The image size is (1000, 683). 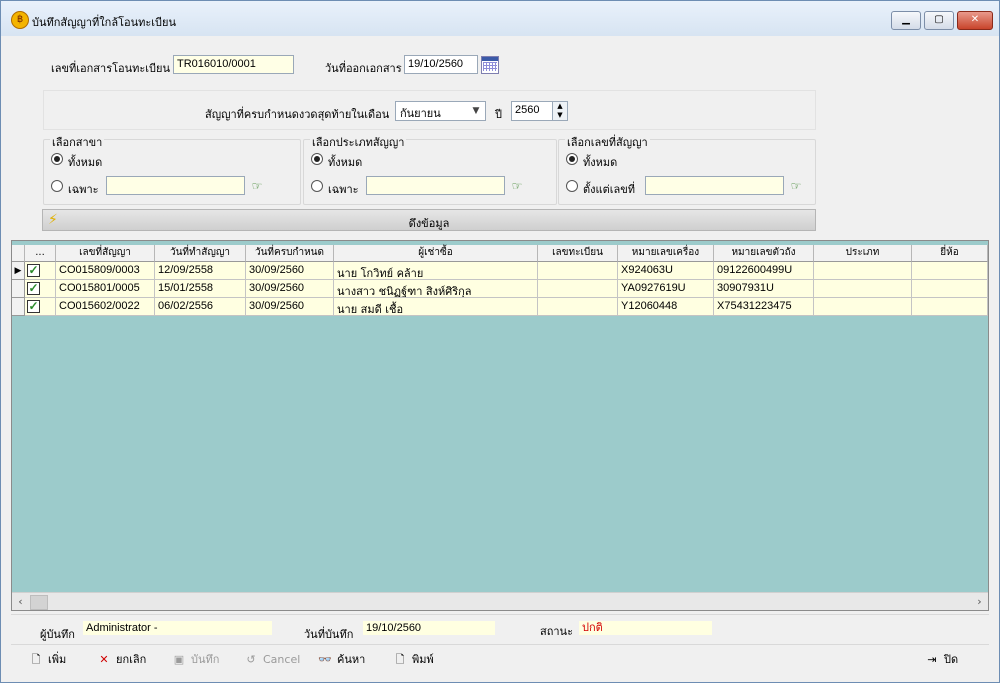 I want to click on contract-date-cell: 15/01/2558, so click(x=200, y=289).